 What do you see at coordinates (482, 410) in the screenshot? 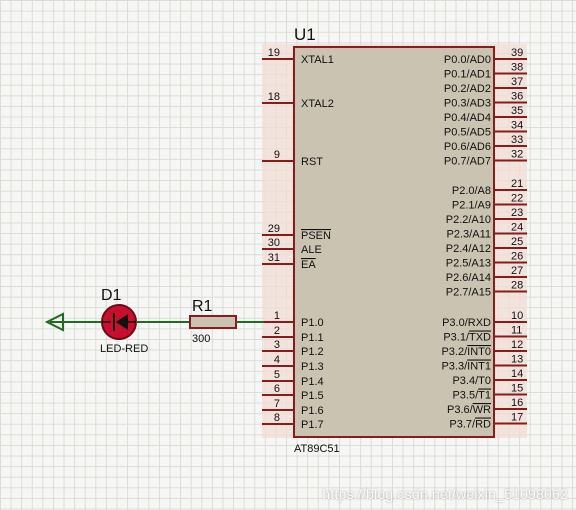
I see `pin-name-inverted: WR` at bounding box center [482, 410].